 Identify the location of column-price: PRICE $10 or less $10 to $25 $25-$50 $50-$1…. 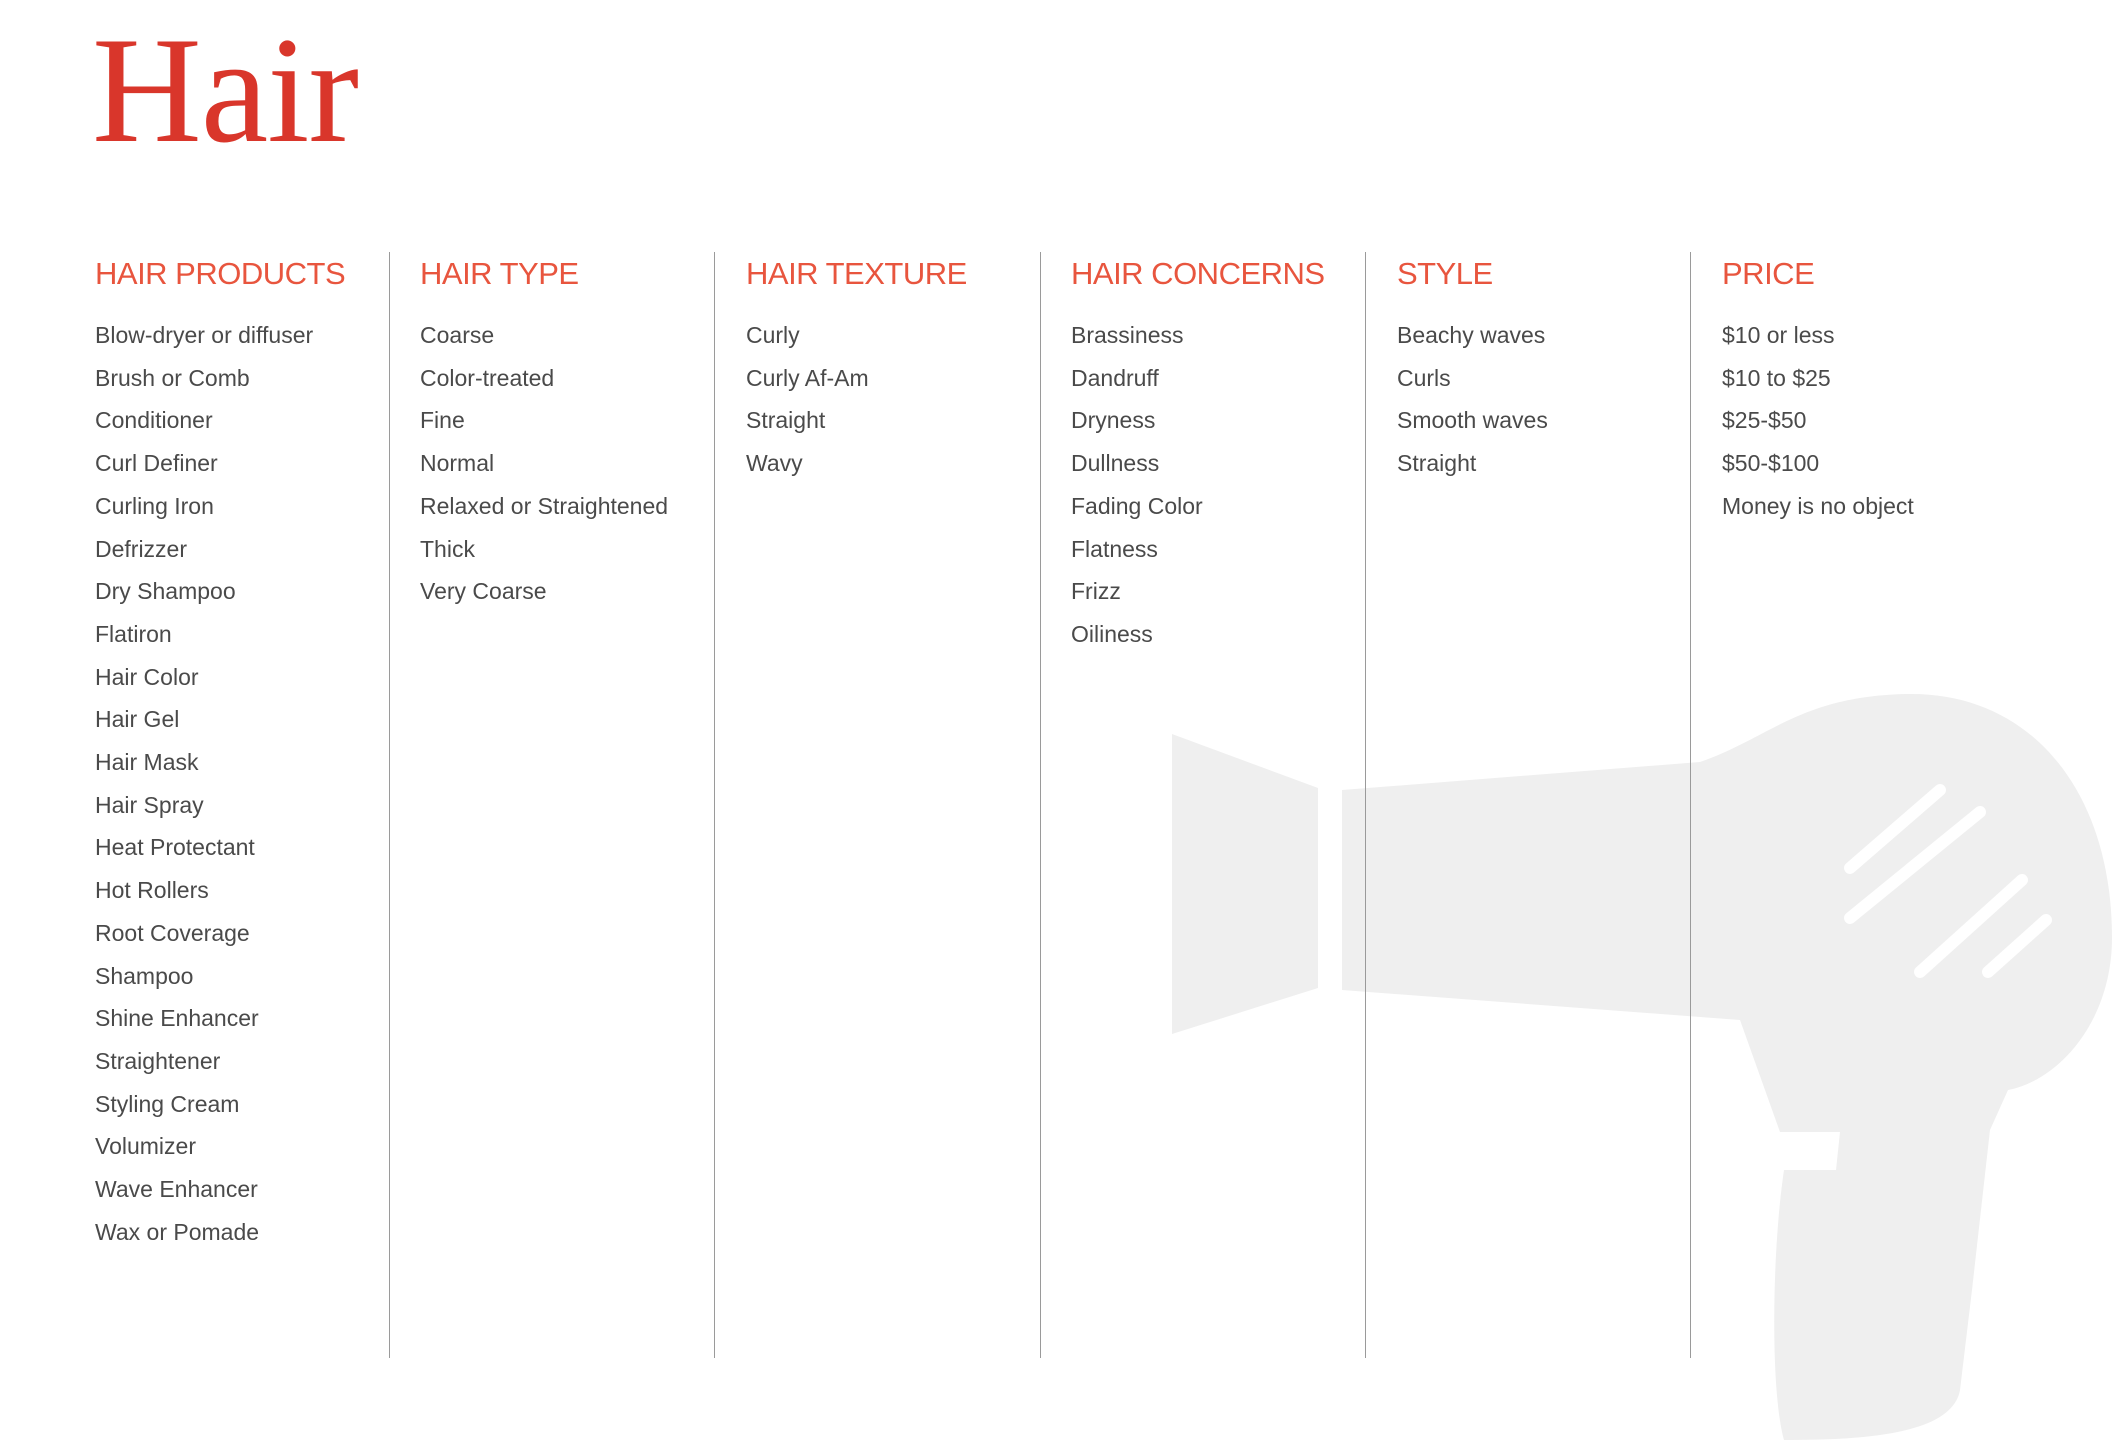
(1872, 388).